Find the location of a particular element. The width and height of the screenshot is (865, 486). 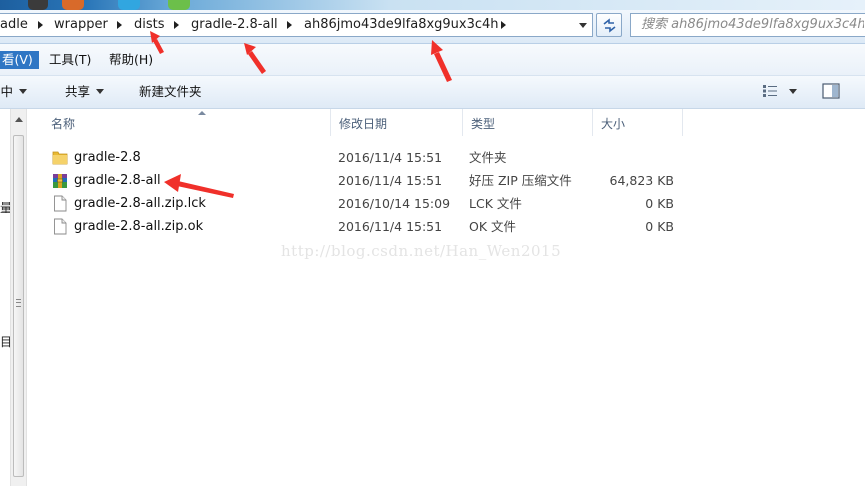

breadcrumb-item: wrapper is located at coordinates (81, 25).